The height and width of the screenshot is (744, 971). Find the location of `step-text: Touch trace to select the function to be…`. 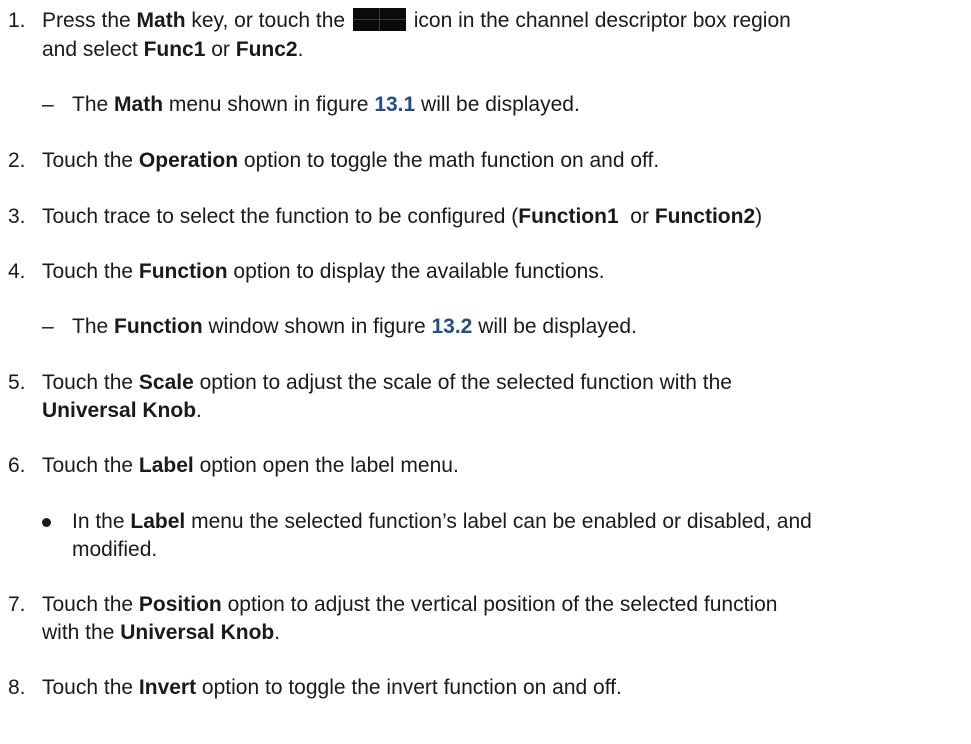

step-text: Touch trace to select the function to be… is located at coordinates (402, 216).